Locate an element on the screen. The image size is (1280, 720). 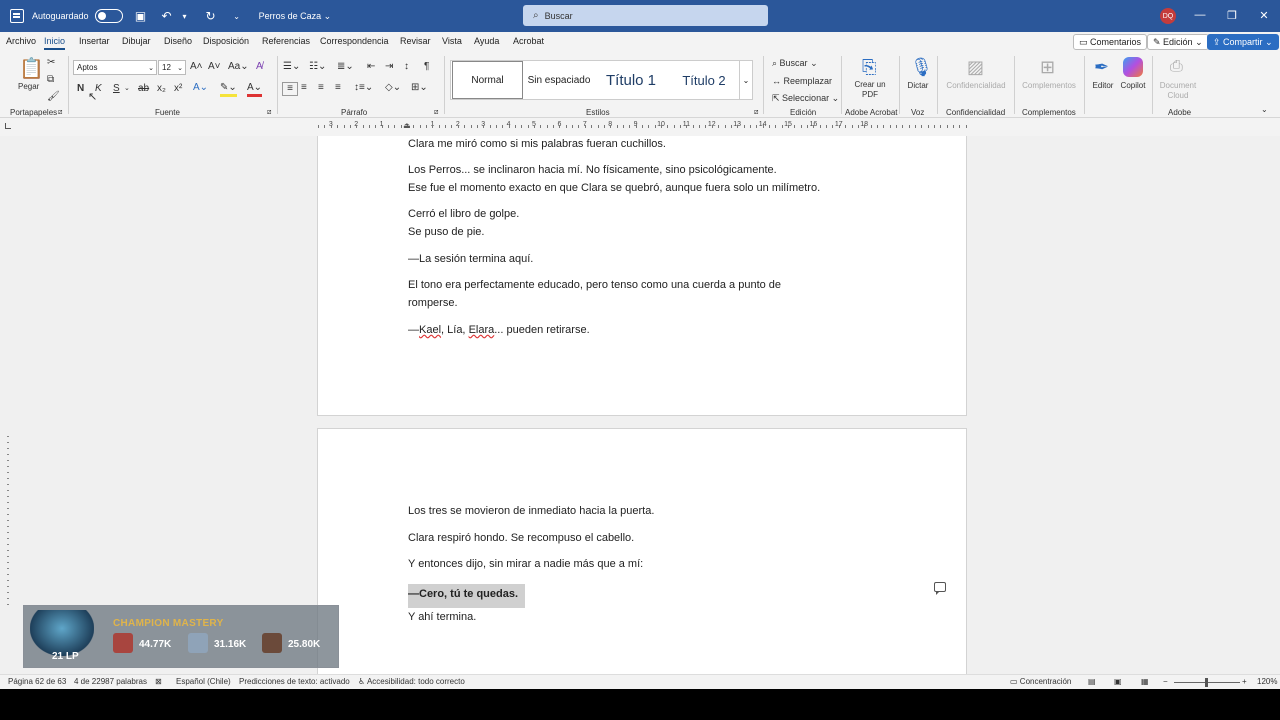
customize-toolbar-icon: ⌄ is located at coordinates (237, 16).